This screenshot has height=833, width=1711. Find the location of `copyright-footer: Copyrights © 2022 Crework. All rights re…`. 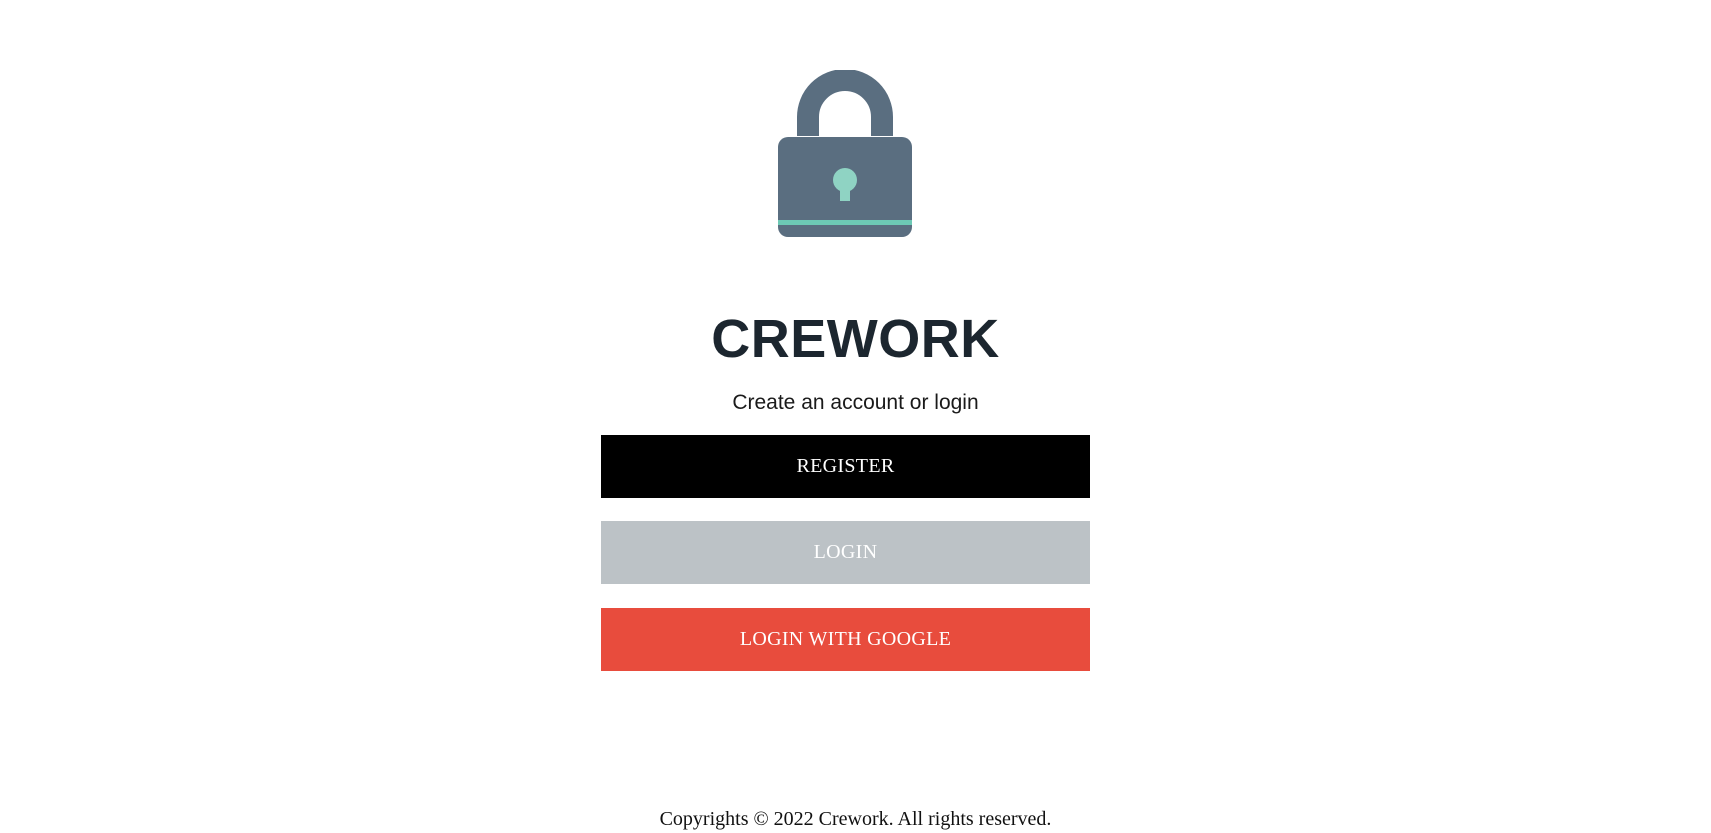

copyright-footer: Copyrights © 2022 Crework. All rights re… is located at coordinates (855, 819).